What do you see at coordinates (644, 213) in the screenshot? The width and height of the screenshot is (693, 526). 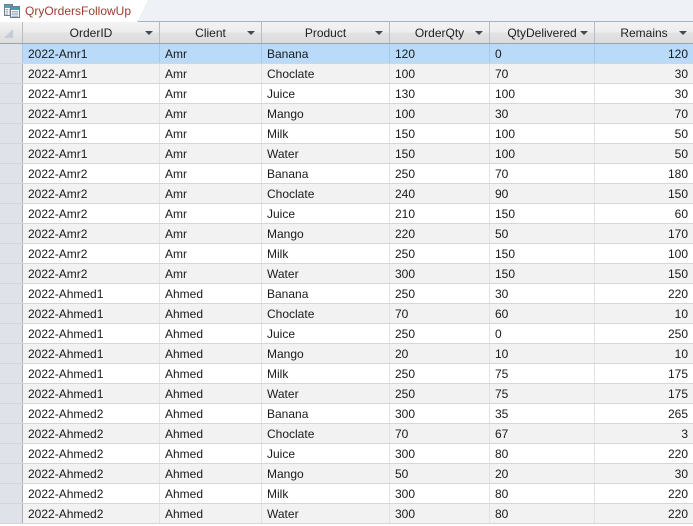 I see `cell-remains: 60` at bounding box center [644, 213].